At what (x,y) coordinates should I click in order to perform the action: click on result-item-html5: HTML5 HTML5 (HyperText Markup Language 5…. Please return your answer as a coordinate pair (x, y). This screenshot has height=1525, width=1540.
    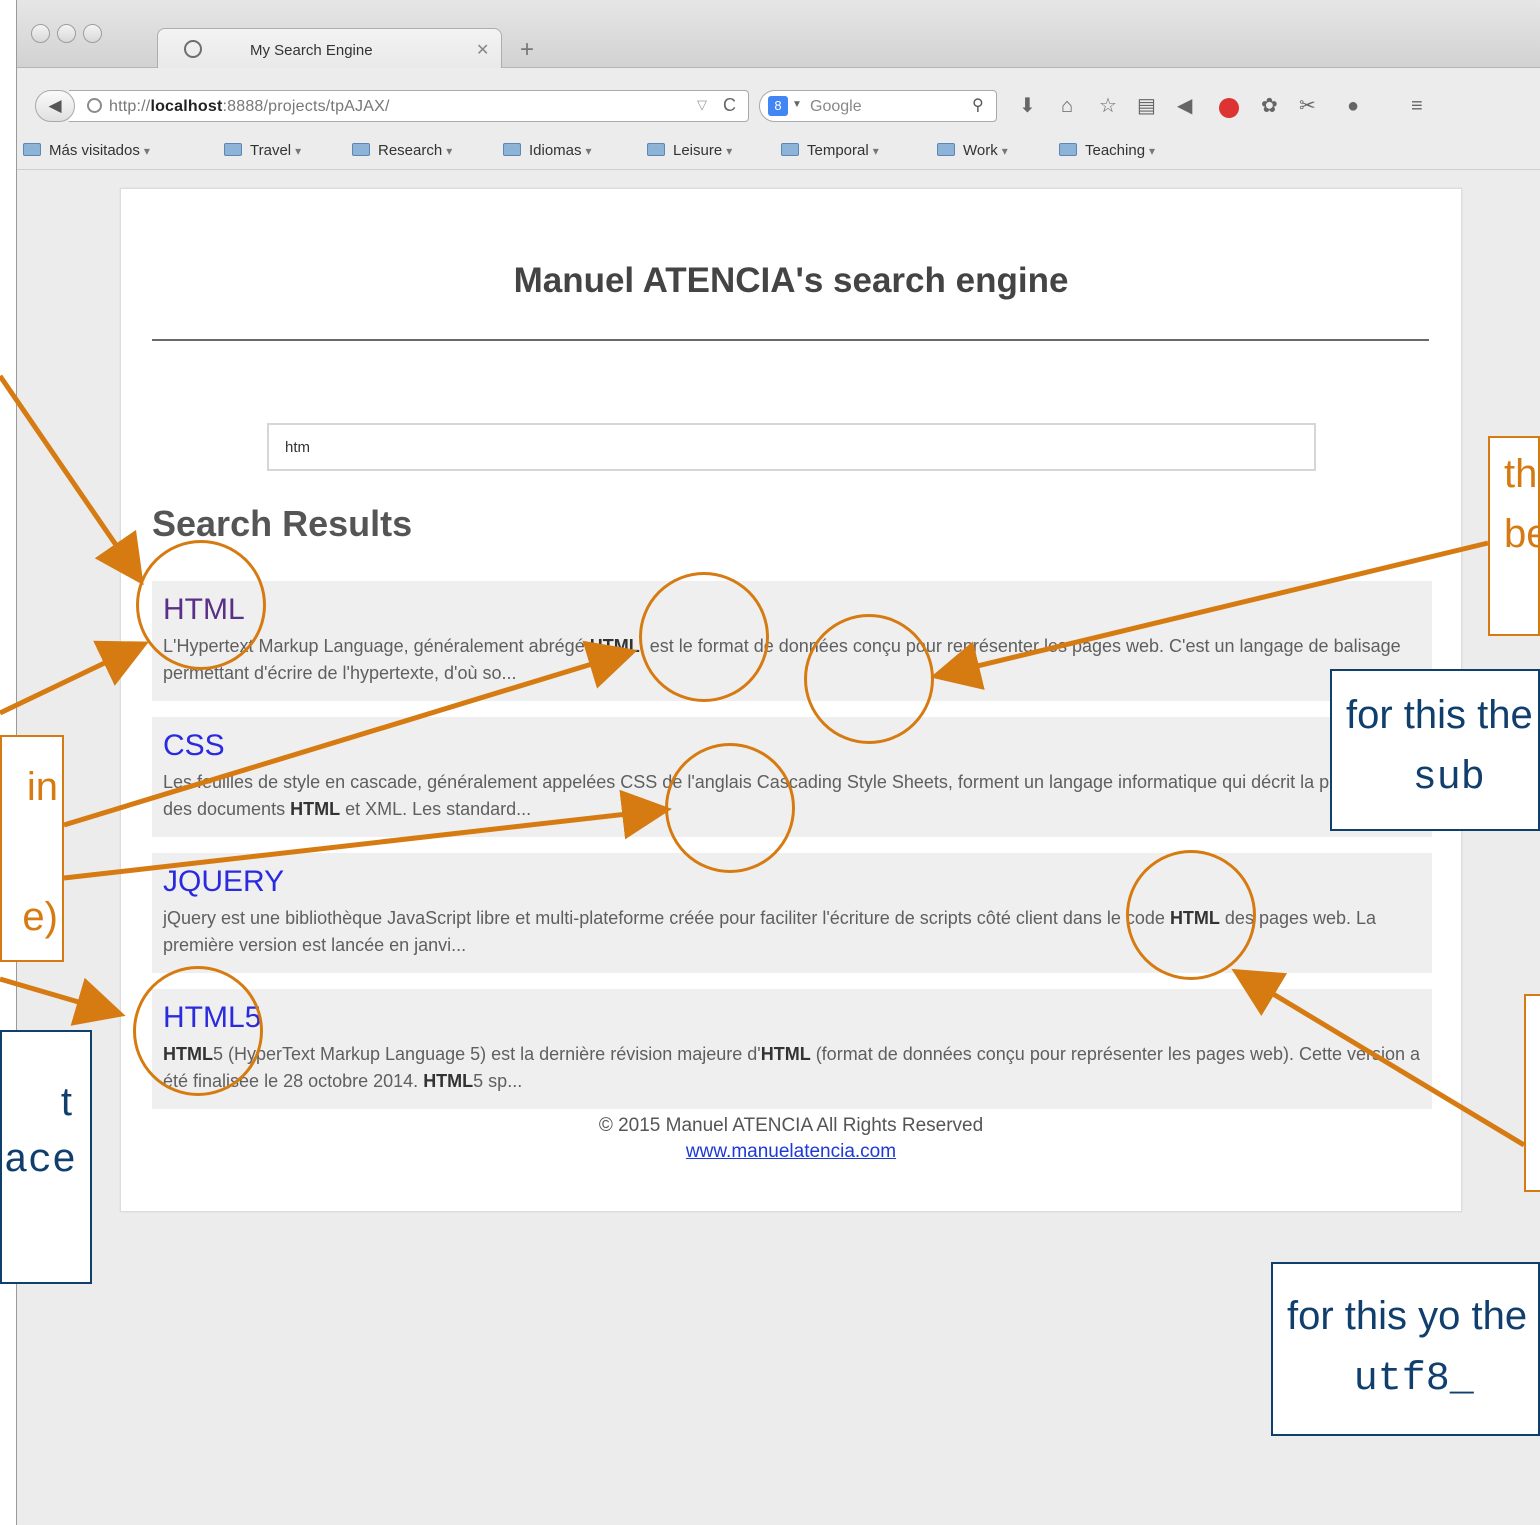
    Looking at the image, I should click on (792, 1049).